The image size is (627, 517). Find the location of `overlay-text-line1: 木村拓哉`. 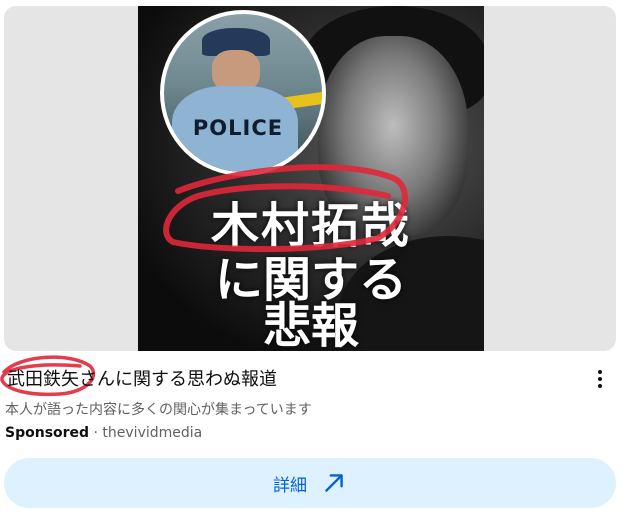

overlay-text-line1: 木村拓哉 is located at coordinates (310, 226).